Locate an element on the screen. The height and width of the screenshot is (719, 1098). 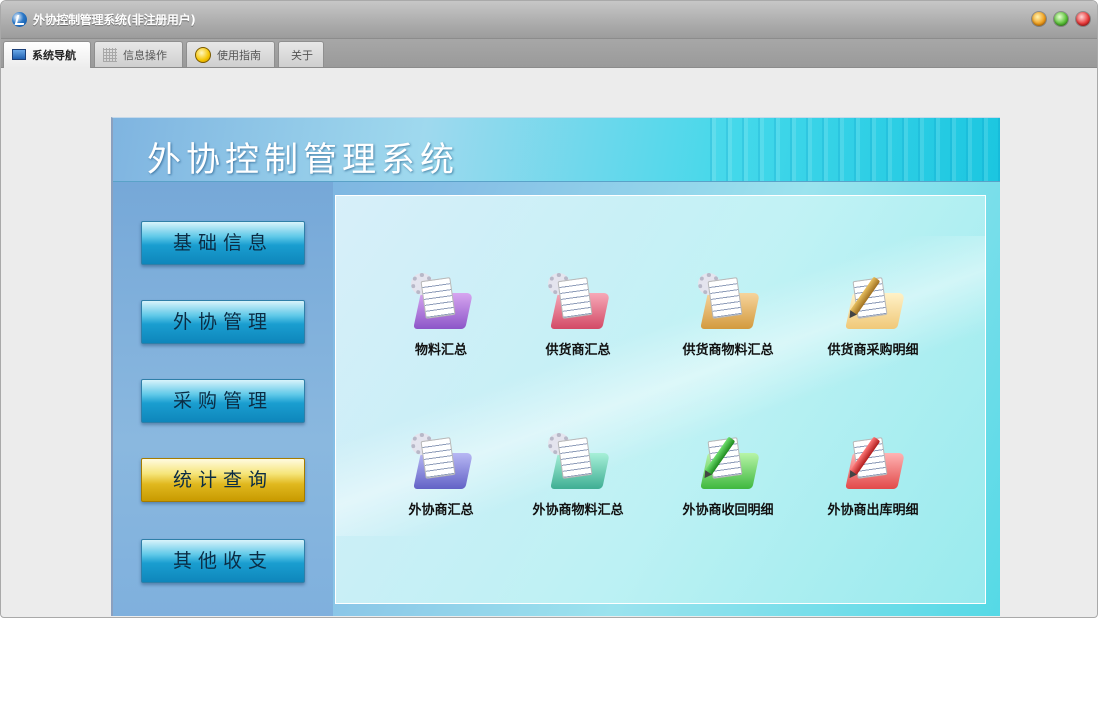
tan-folder-report-icon is located at coordinates (728, 302).